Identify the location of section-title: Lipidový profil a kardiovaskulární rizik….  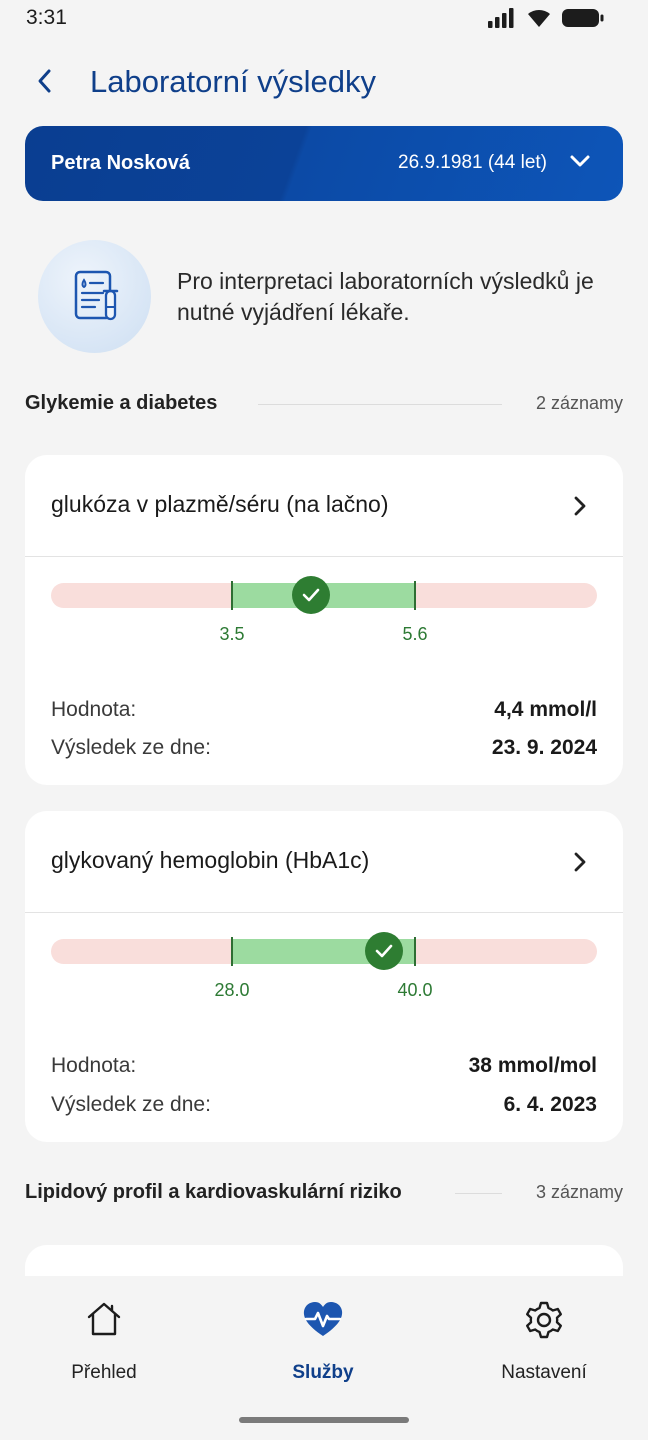
(213, 1192).